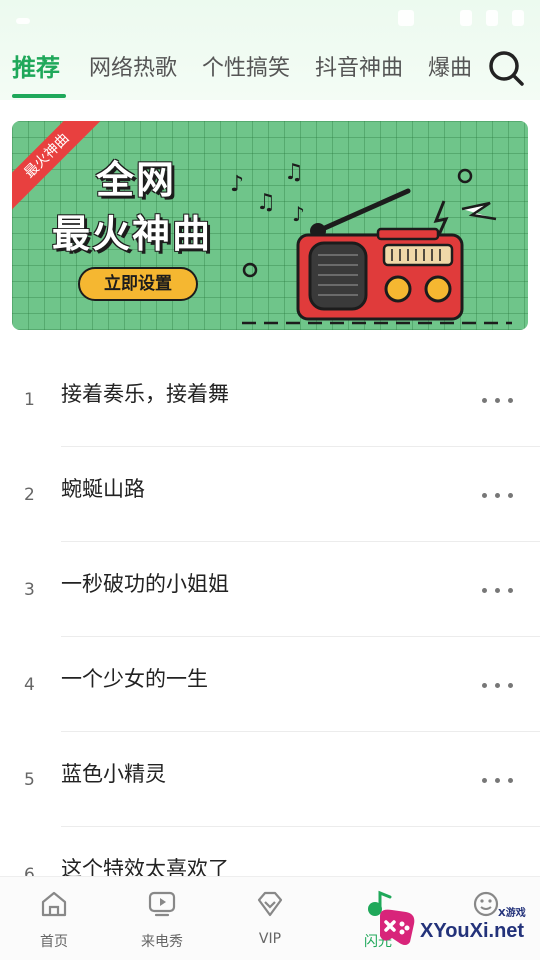 The width and height of the screenshot is (540, 960). I want to click on home-icon, so click(54, 904).